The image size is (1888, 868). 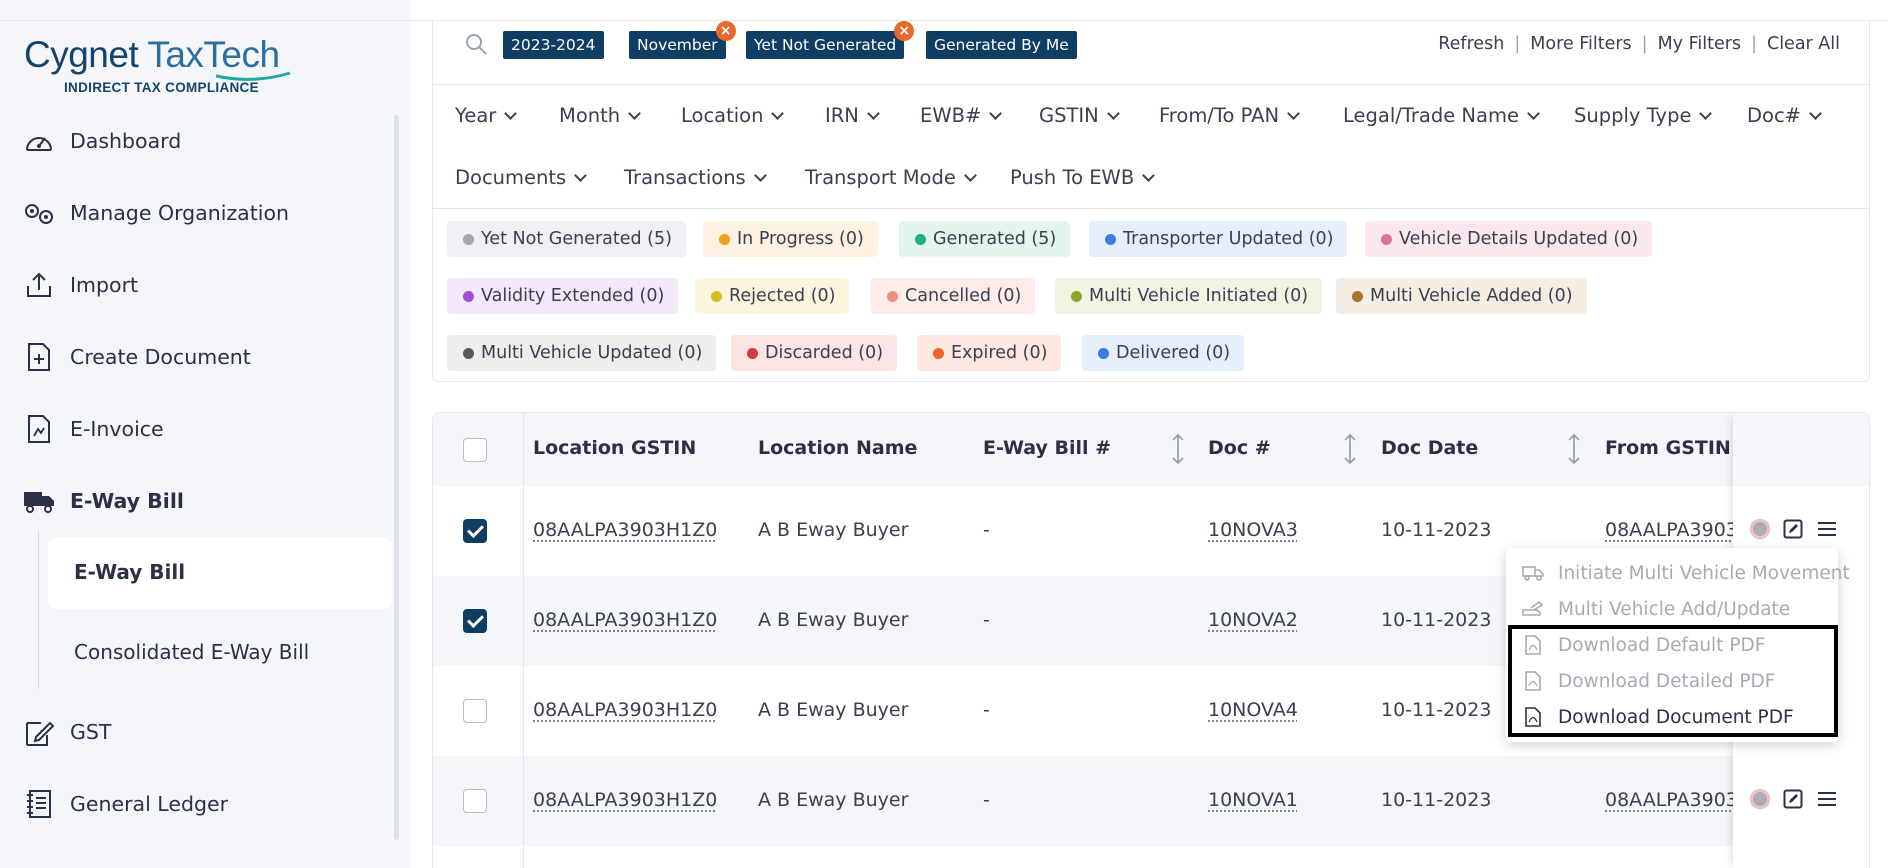 What do you see at coordinates (782, 296) in the screenshot?
I see `status-pill-label: Rejected (0)` at bounding box center [782, 296].